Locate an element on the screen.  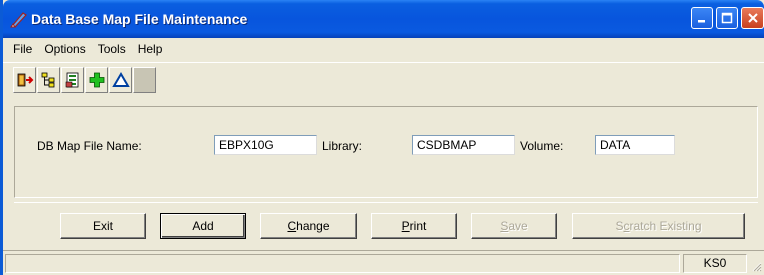
save-button-label: Save is located at coordinates (514, 226).